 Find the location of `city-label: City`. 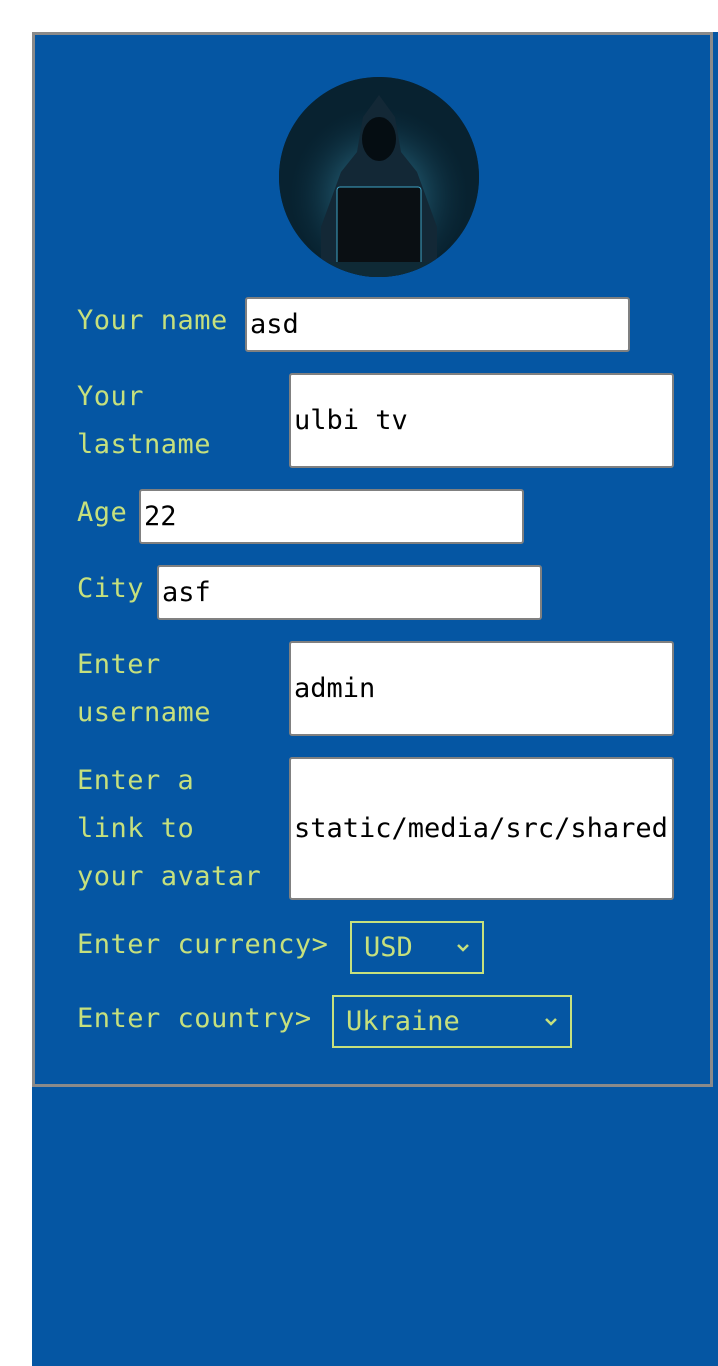

city-label: City is located at coordinates (111, 588).